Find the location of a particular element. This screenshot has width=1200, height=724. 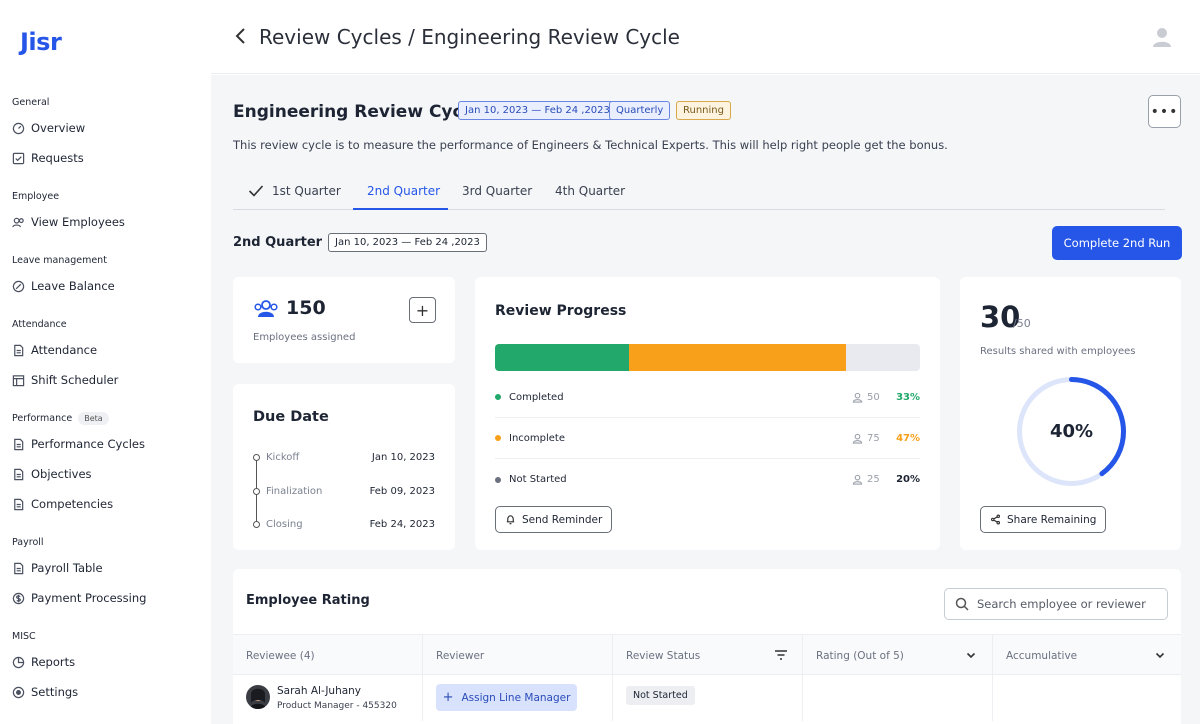

sidebar-item-overview: Overview is located at coordinates (48, 128).